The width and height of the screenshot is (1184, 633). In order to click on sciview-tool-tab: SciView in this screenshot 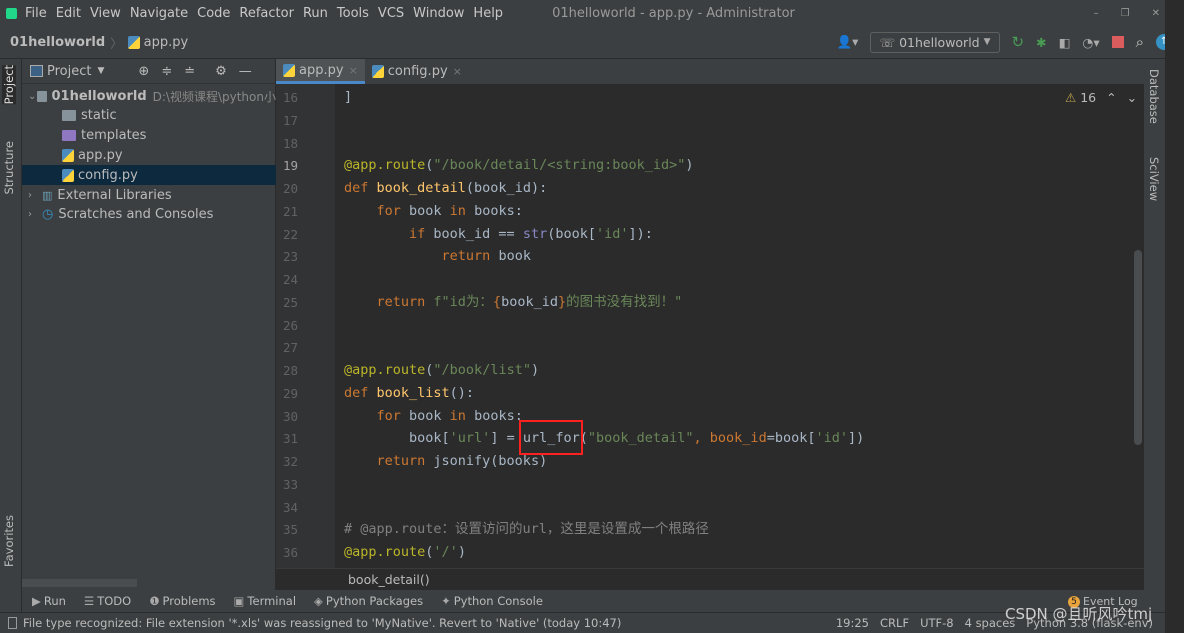, I will do `click(1154, 179)`.